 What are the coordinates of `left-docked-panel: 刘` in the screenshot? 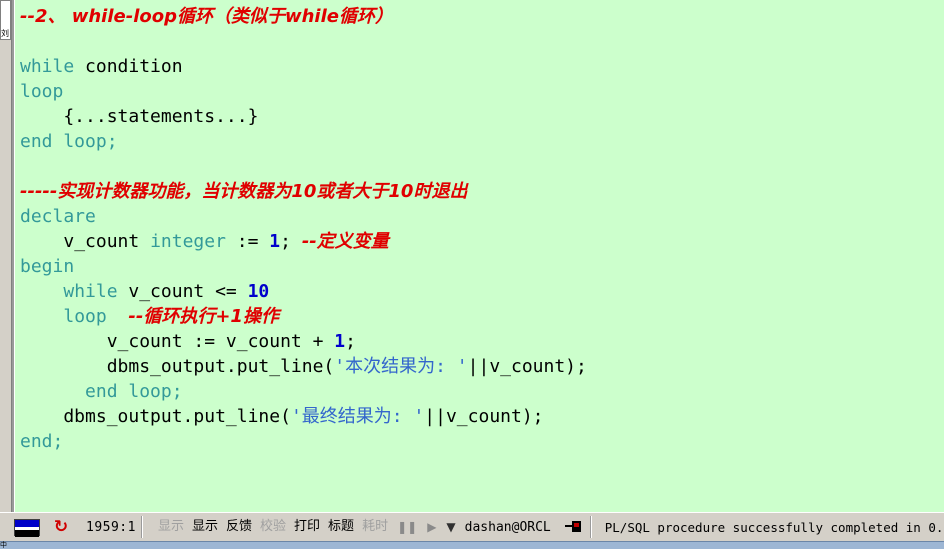 It's located at (6, 256).